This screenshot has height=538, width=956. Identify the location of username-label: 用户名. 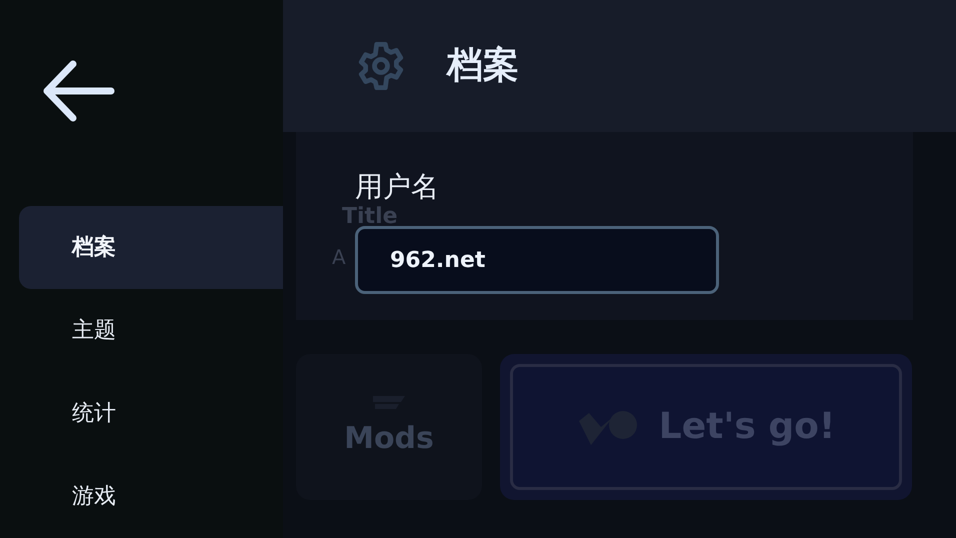
(397, 187).